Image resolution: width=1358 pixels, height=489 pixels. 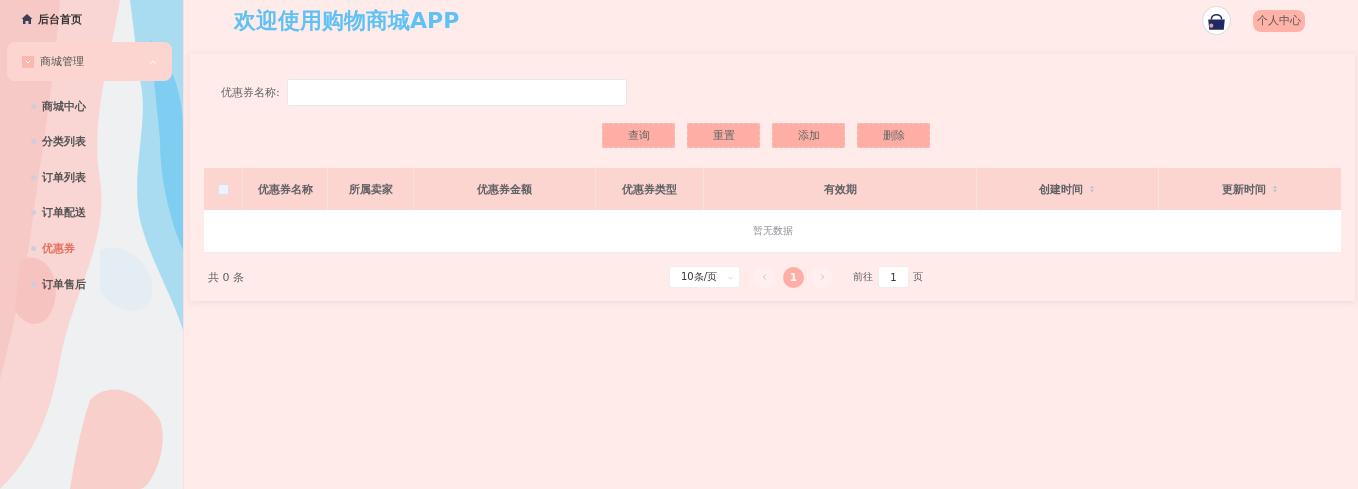 What do you see at coordinates (821, 277) in the screenshot?
I see `next-page-button` at bounding box center [821, 277].